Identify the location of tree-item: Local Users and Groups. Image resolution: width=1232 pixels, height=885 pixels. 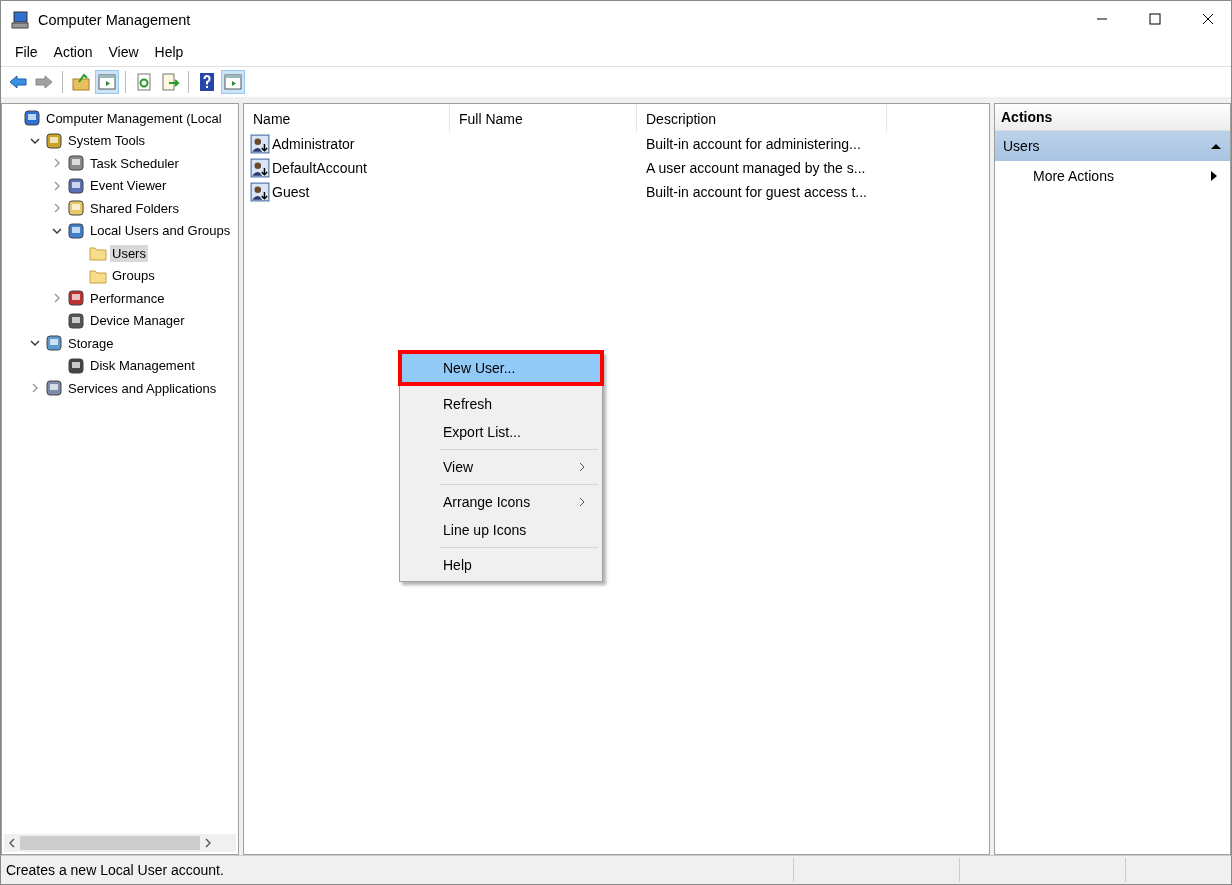
(160, 231).